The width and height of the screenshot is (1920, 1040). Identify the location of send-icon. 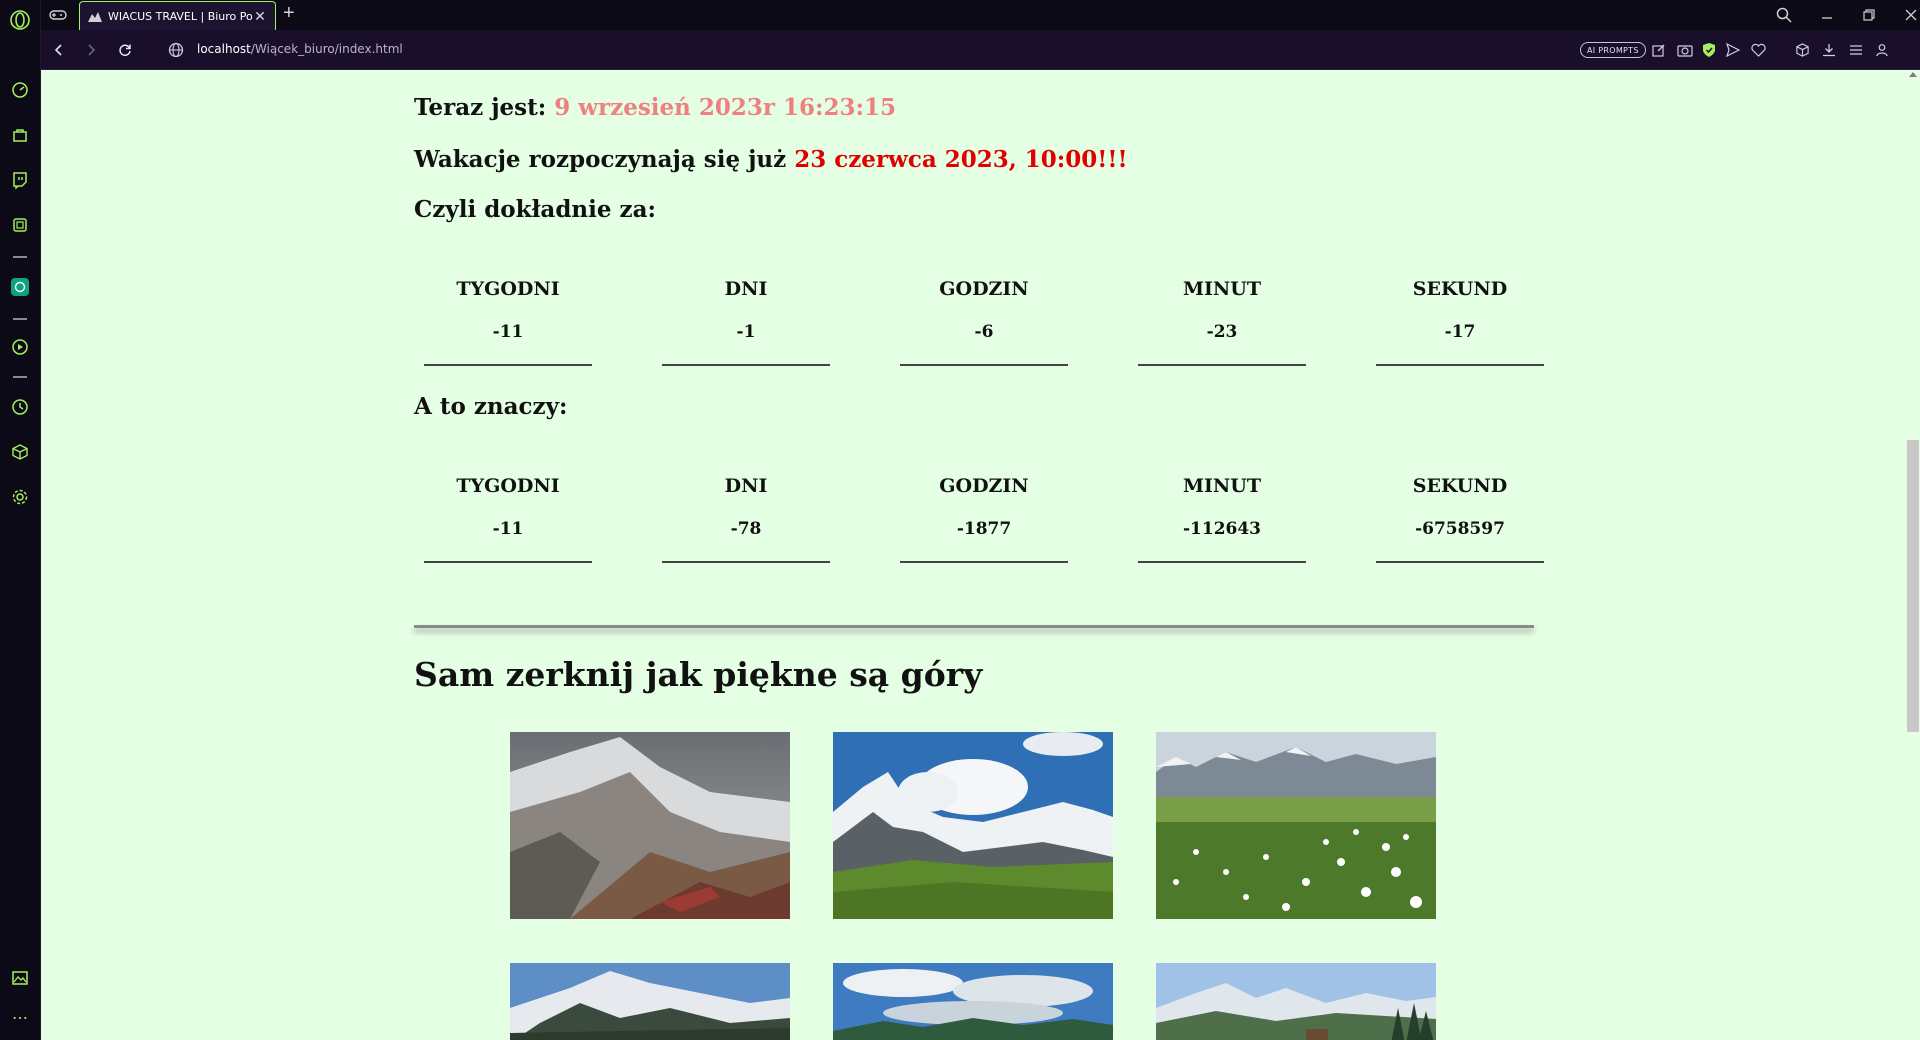
(1733, 50).